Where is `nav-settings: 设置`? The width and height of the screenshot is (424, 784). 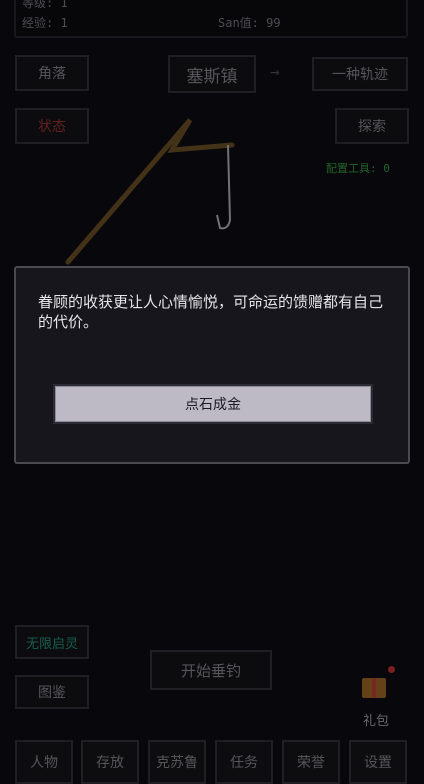
nav-settings: 设置 is located at coordinates (378, 762).